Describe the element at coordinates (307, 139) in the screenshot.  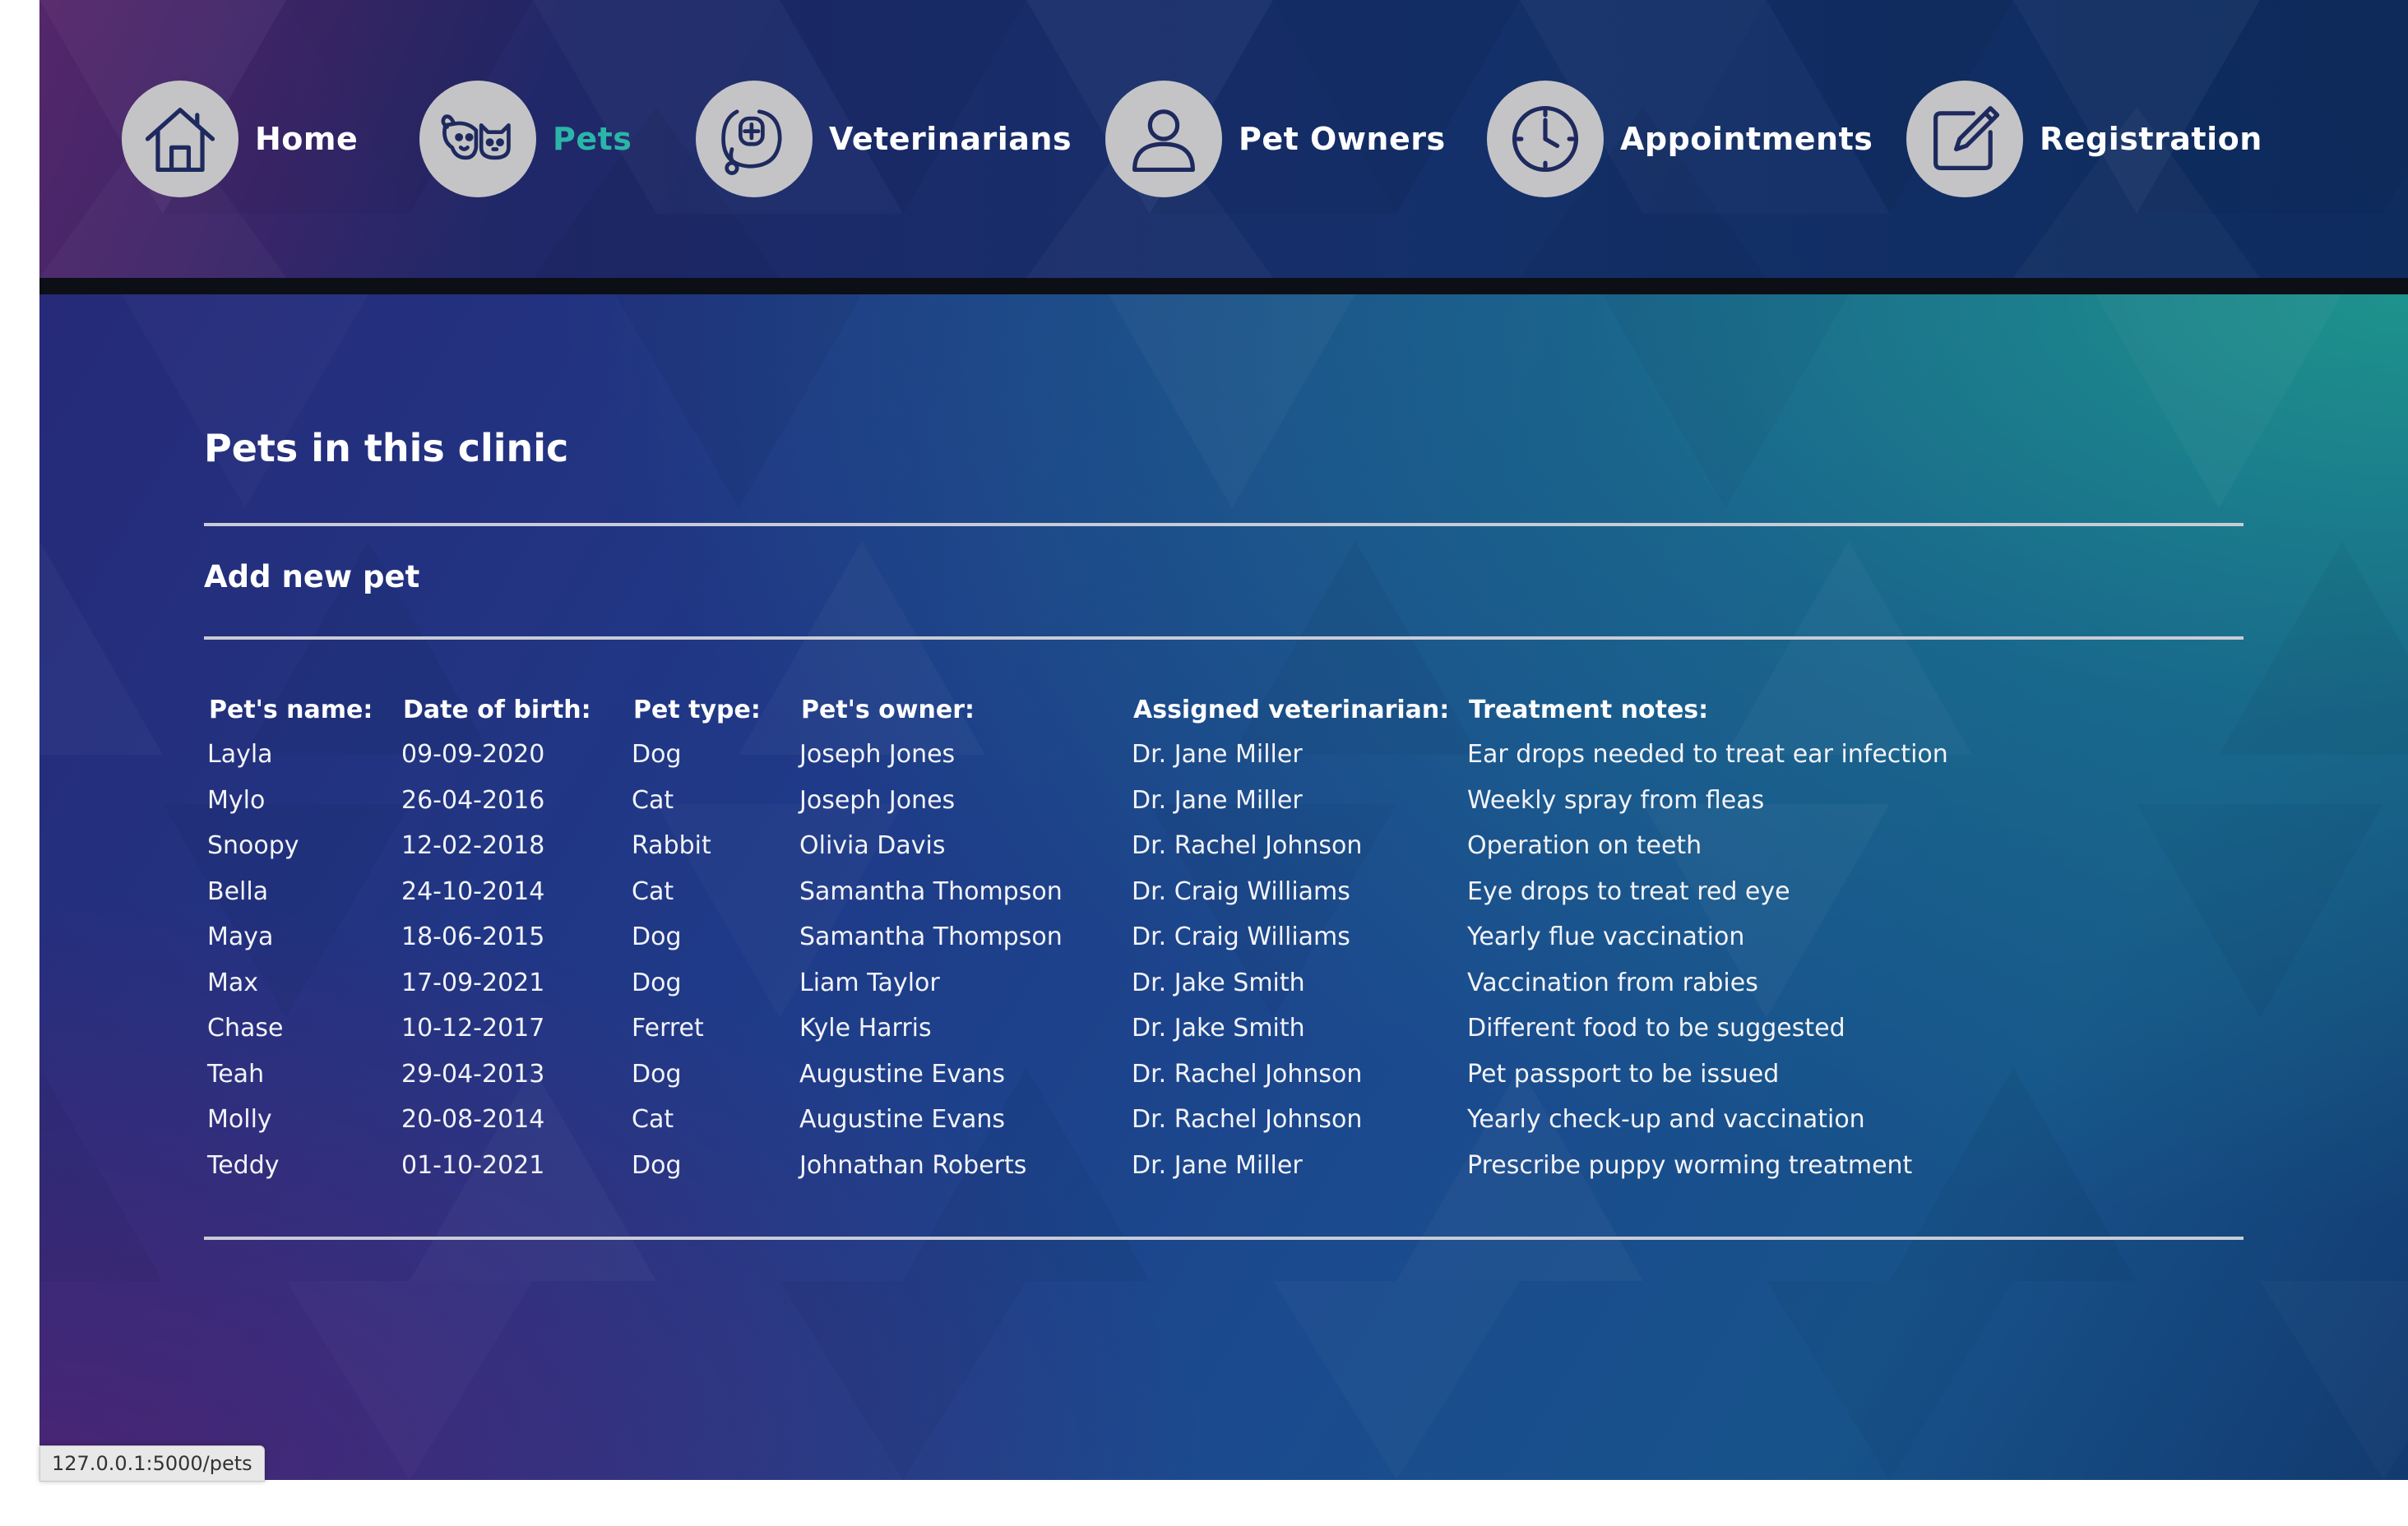
I see `nav-item-label: Home` at that location.